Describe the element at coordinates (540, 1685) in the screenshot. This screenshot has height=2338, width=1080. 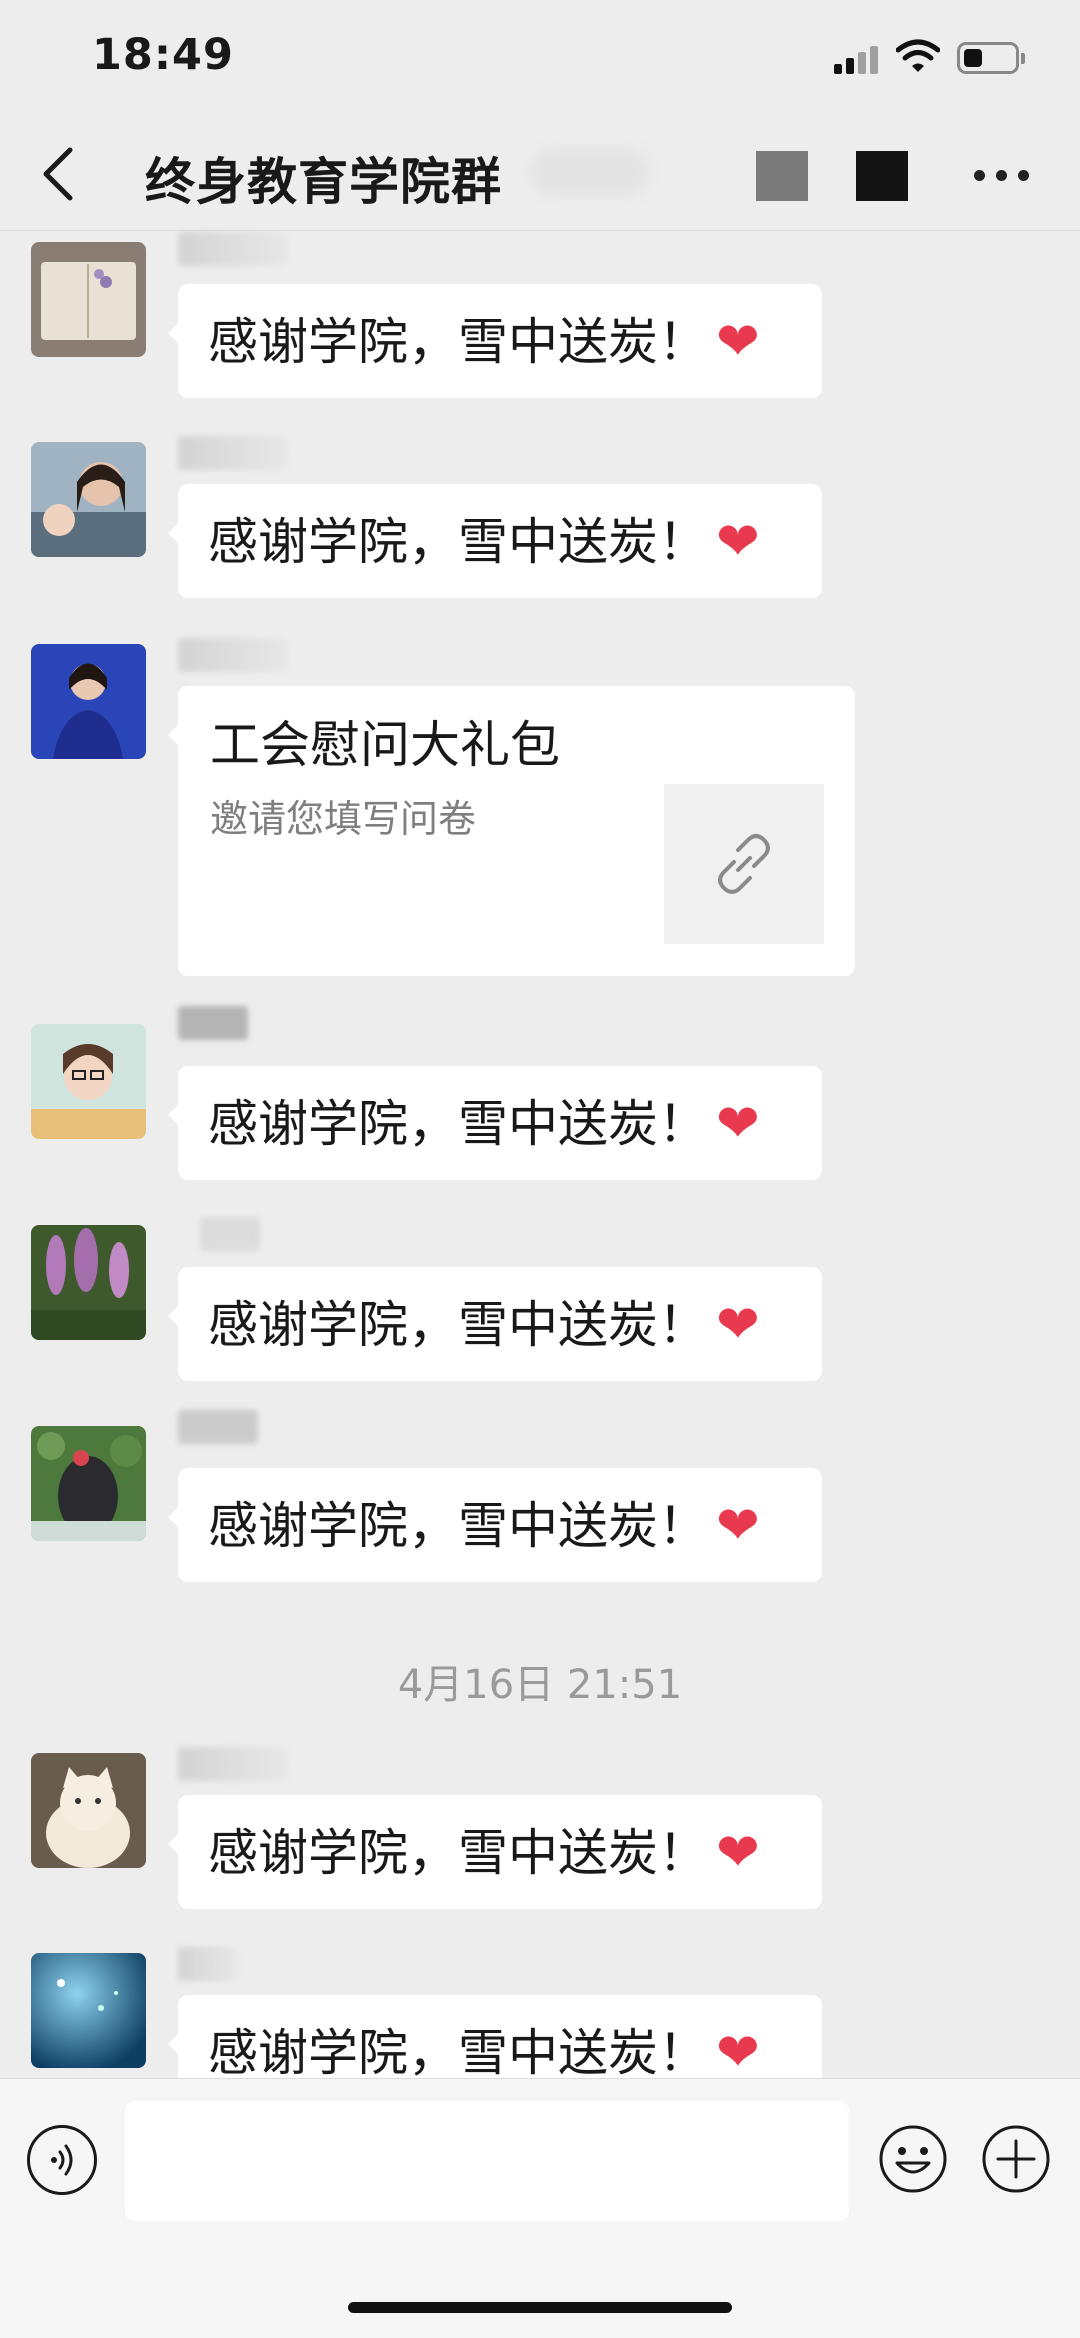
I see `message-timestamp: 4月16日 21:51` at that location.